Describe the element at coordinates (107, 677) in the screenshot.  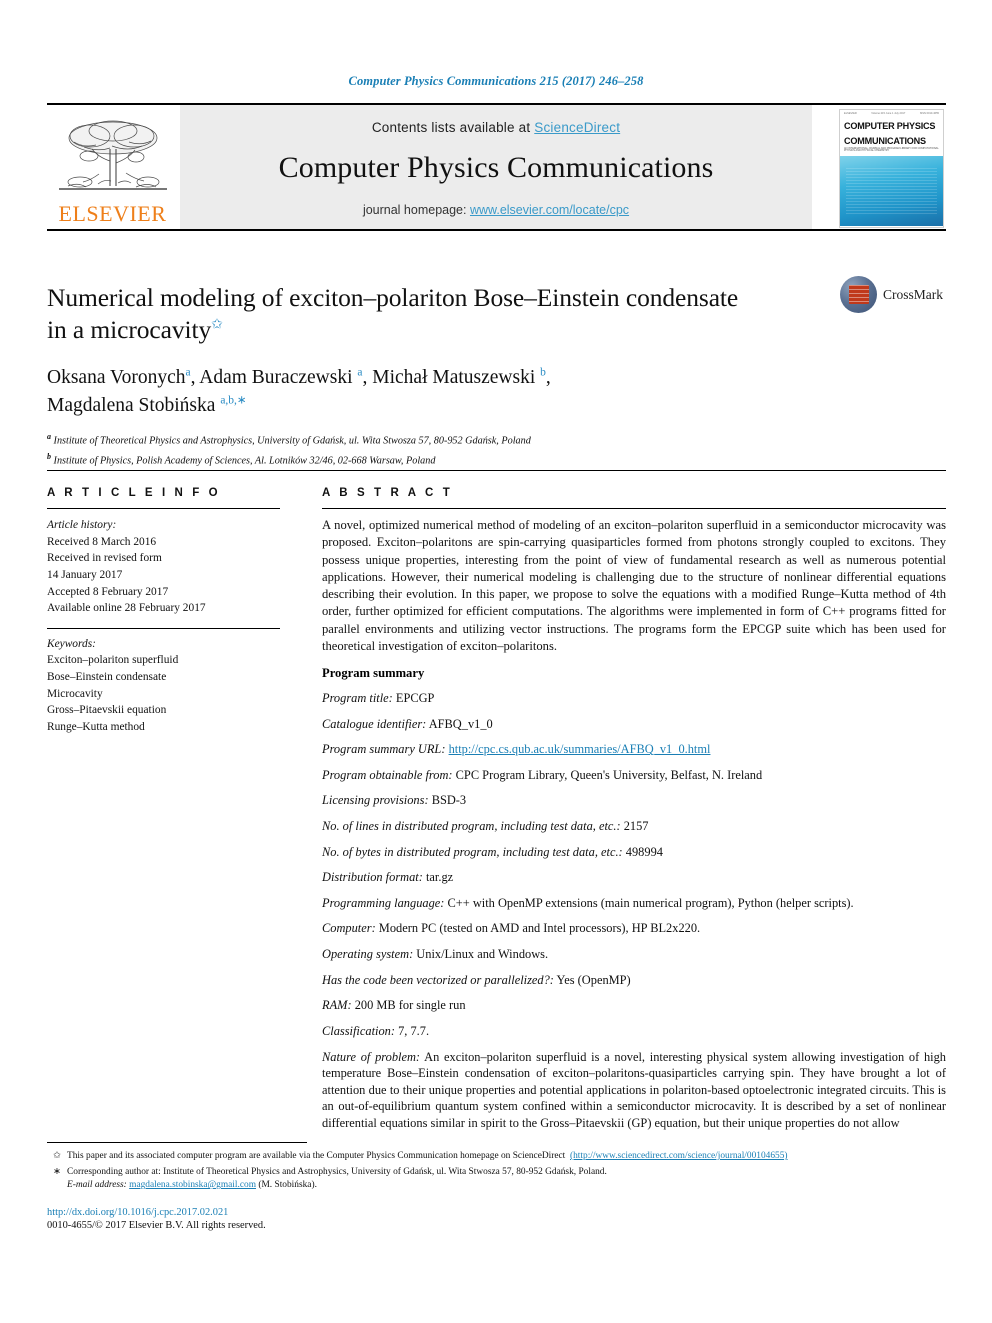
I see `keyword-1: Bose–Einstein condensate` at that location.